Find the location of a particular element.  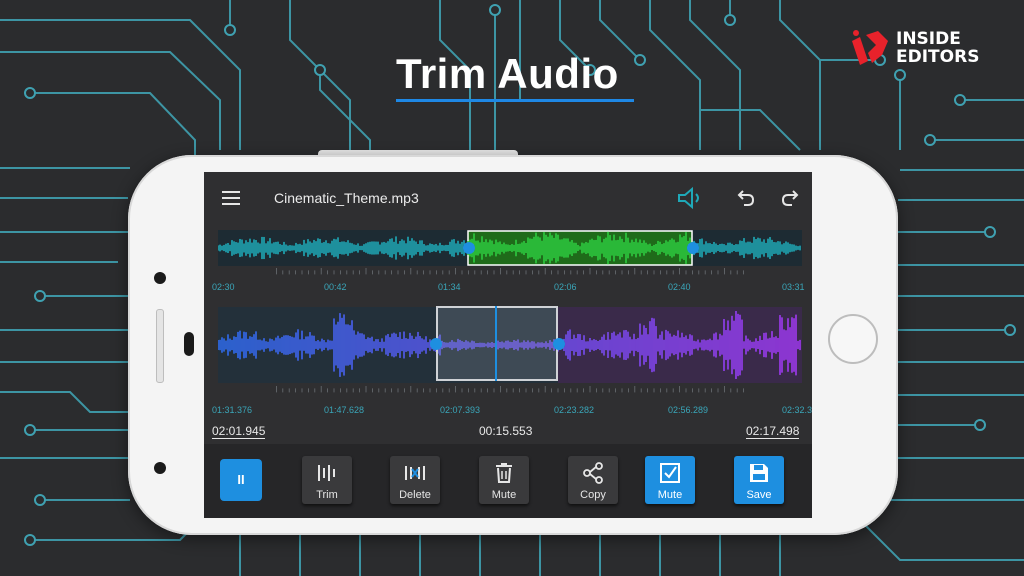

detail-ruler is located at coordinates (510, 389).